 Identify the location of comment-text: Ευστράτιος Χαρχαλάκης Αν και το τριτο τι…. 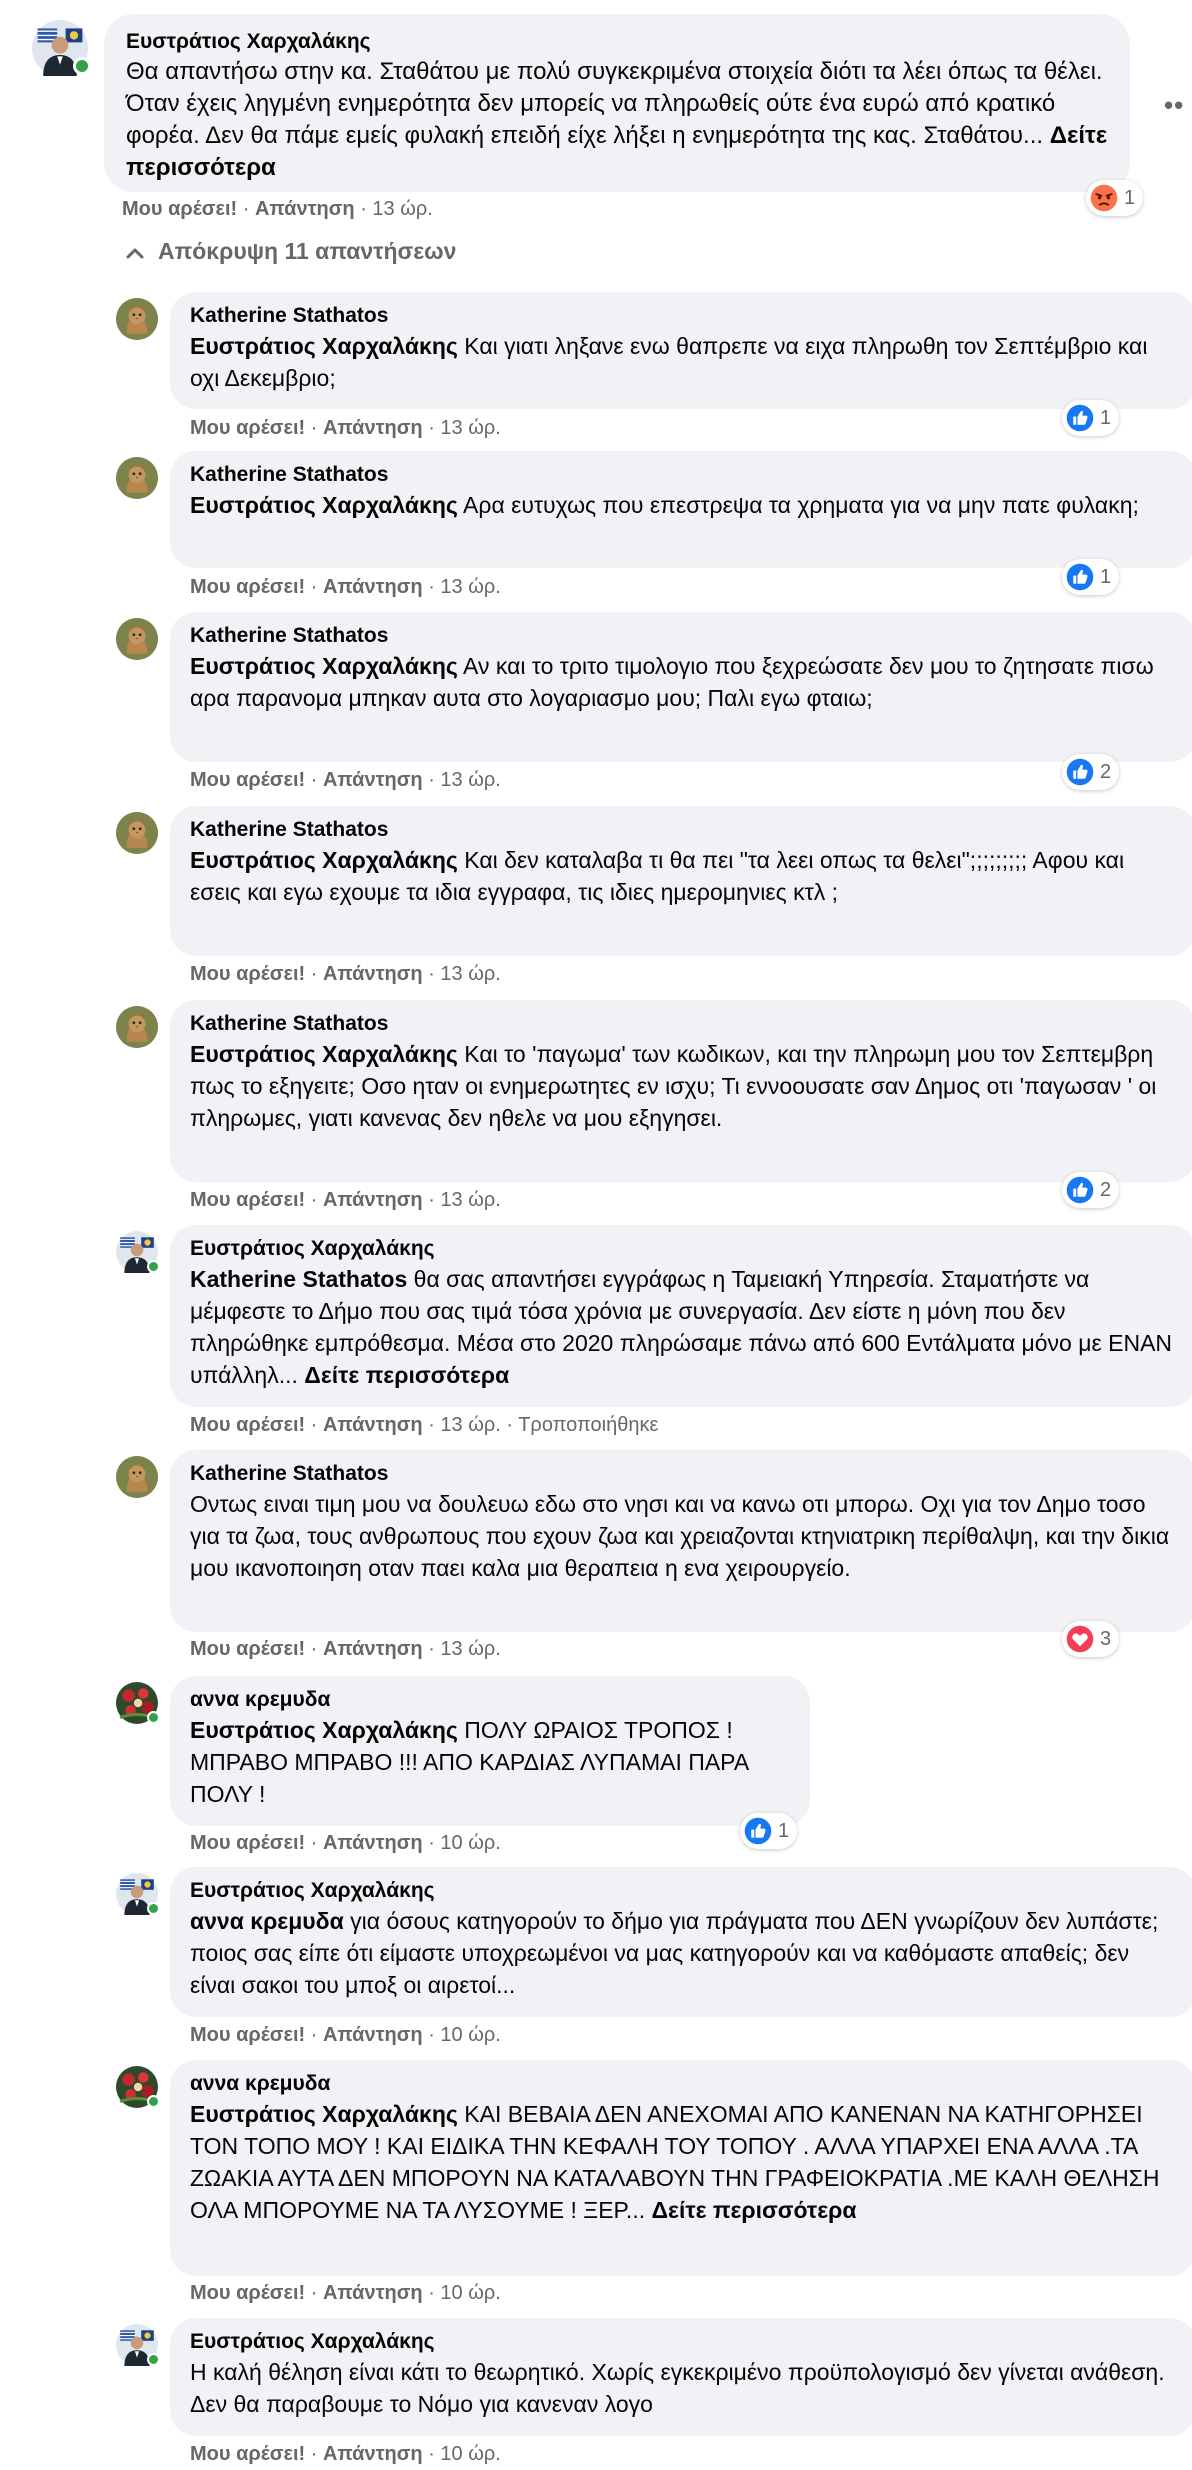
(683, 682).